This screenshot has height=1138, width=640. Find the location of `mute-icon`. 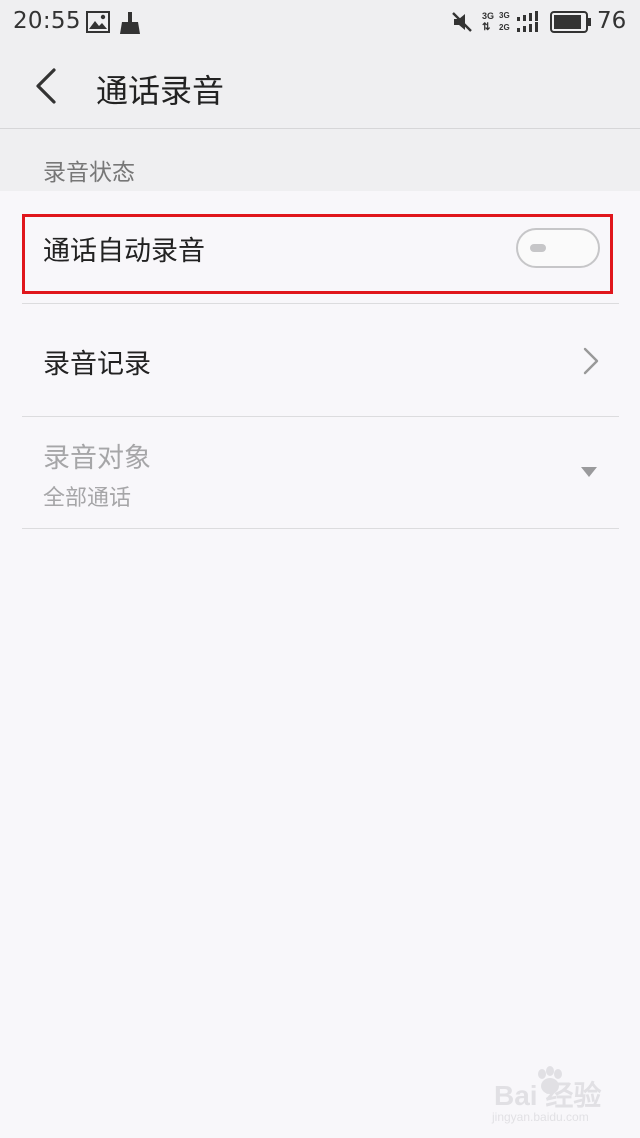

mute-icon is located at coordinates (462, 22).